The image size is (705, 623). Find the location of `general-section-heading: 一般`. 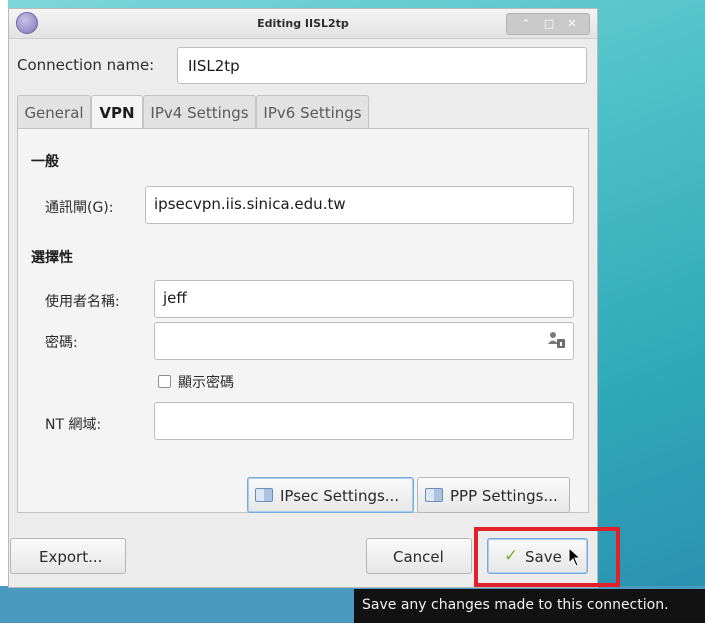

general-section-heading: 一般 is located at coordinates (45, 162).